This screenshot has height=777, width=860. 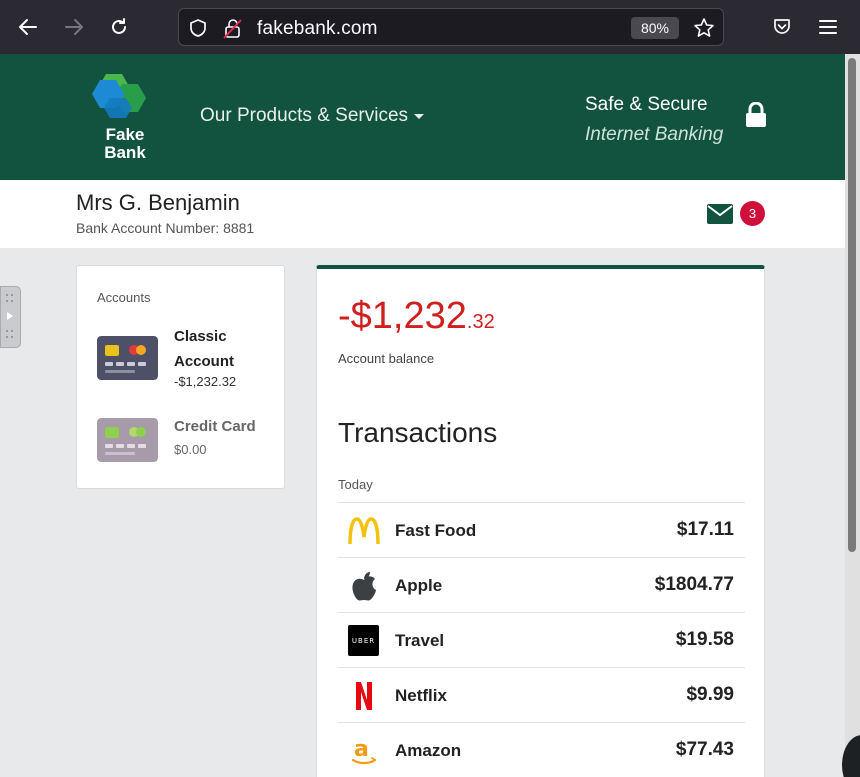 What do you see at coordinates (436, 530) in the screenshot?
I see `transaction-name: Fast Food` at bounding box center [436, 530].